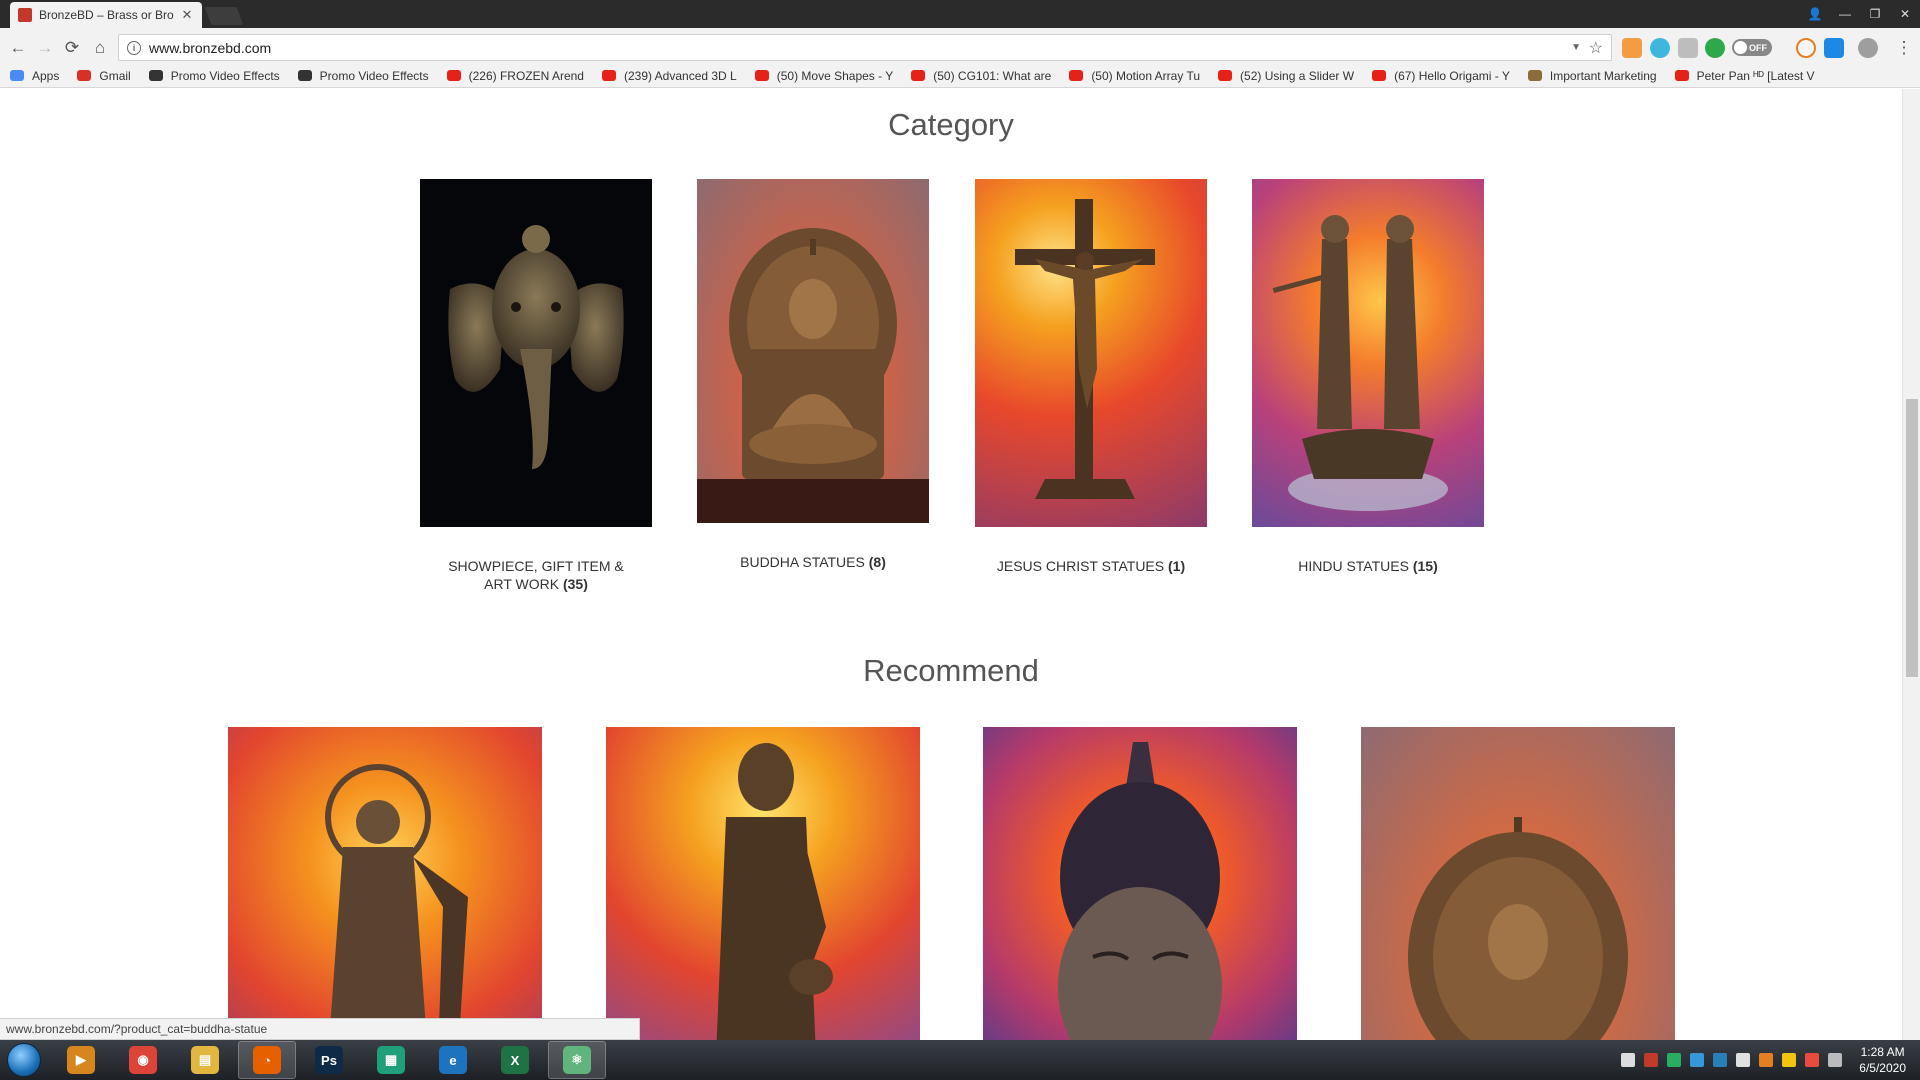 Image resolution: width=1920 pixels, height=1080 pixels. Describe the element at coordinates (143, 1060) in the screenshot. I see `taskbar-app-chrome: ◉` at that location.